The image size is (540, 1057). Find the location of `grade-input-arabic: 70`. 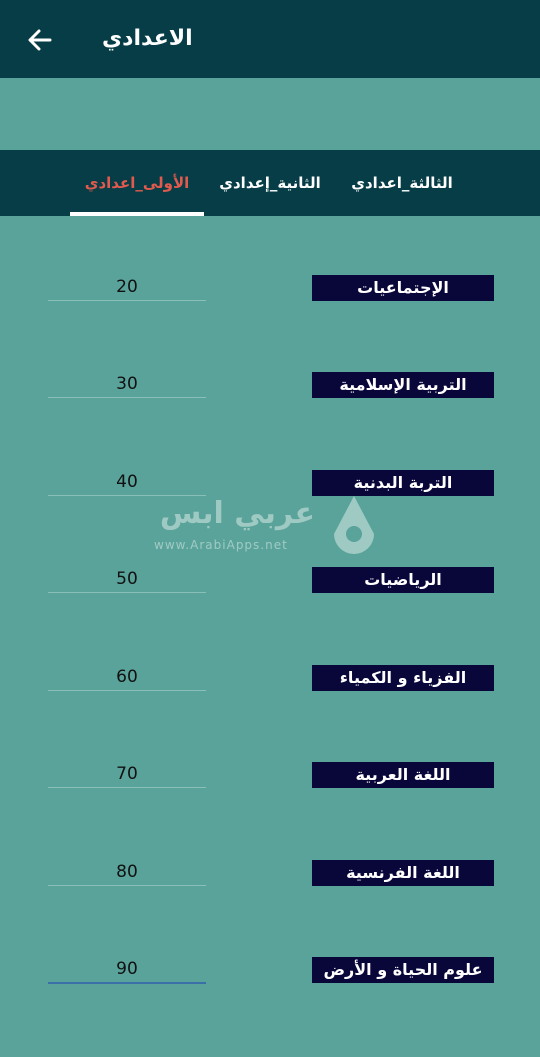

grade-input-arabic: 70 is located at coordinates (127, 774).